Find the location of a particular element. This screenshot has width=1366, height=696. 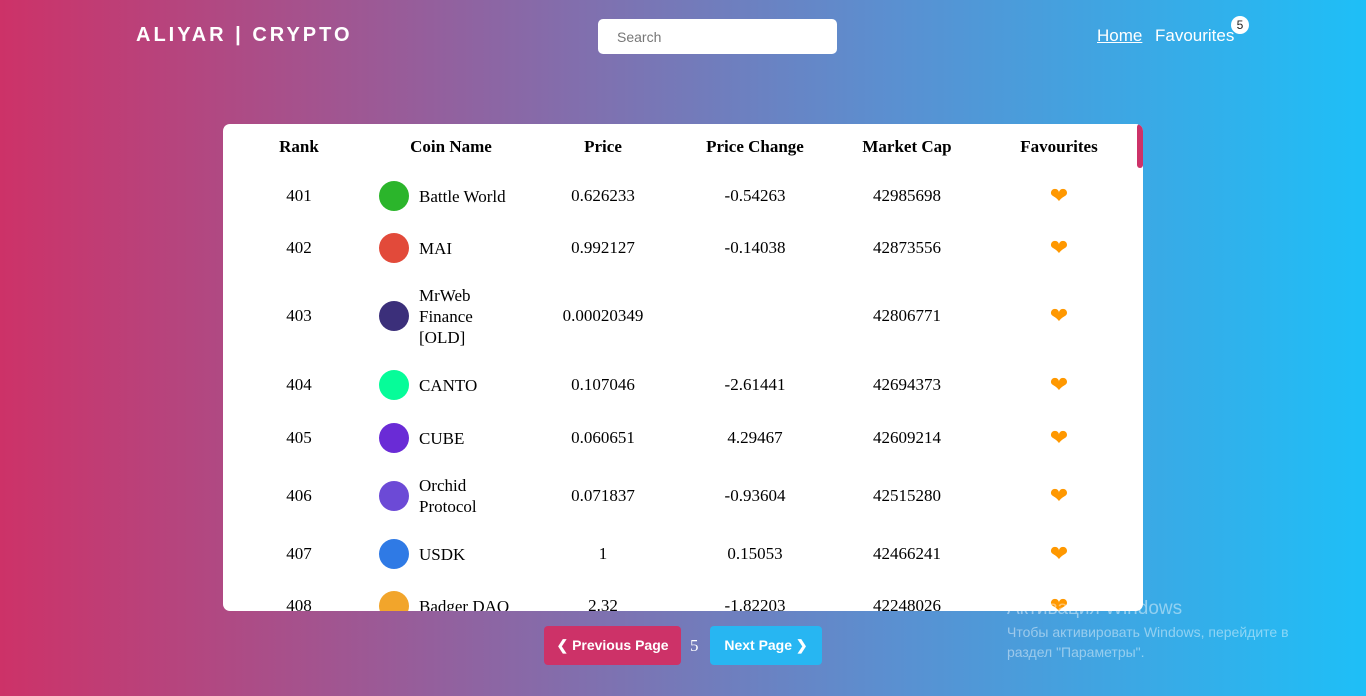

col-header-price: Price is located at coordinates (603, 146).